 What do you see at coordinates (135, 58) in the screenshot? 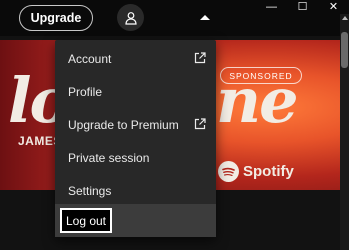
I see `menu-item-account: Account` at bounding box center [135, 58].